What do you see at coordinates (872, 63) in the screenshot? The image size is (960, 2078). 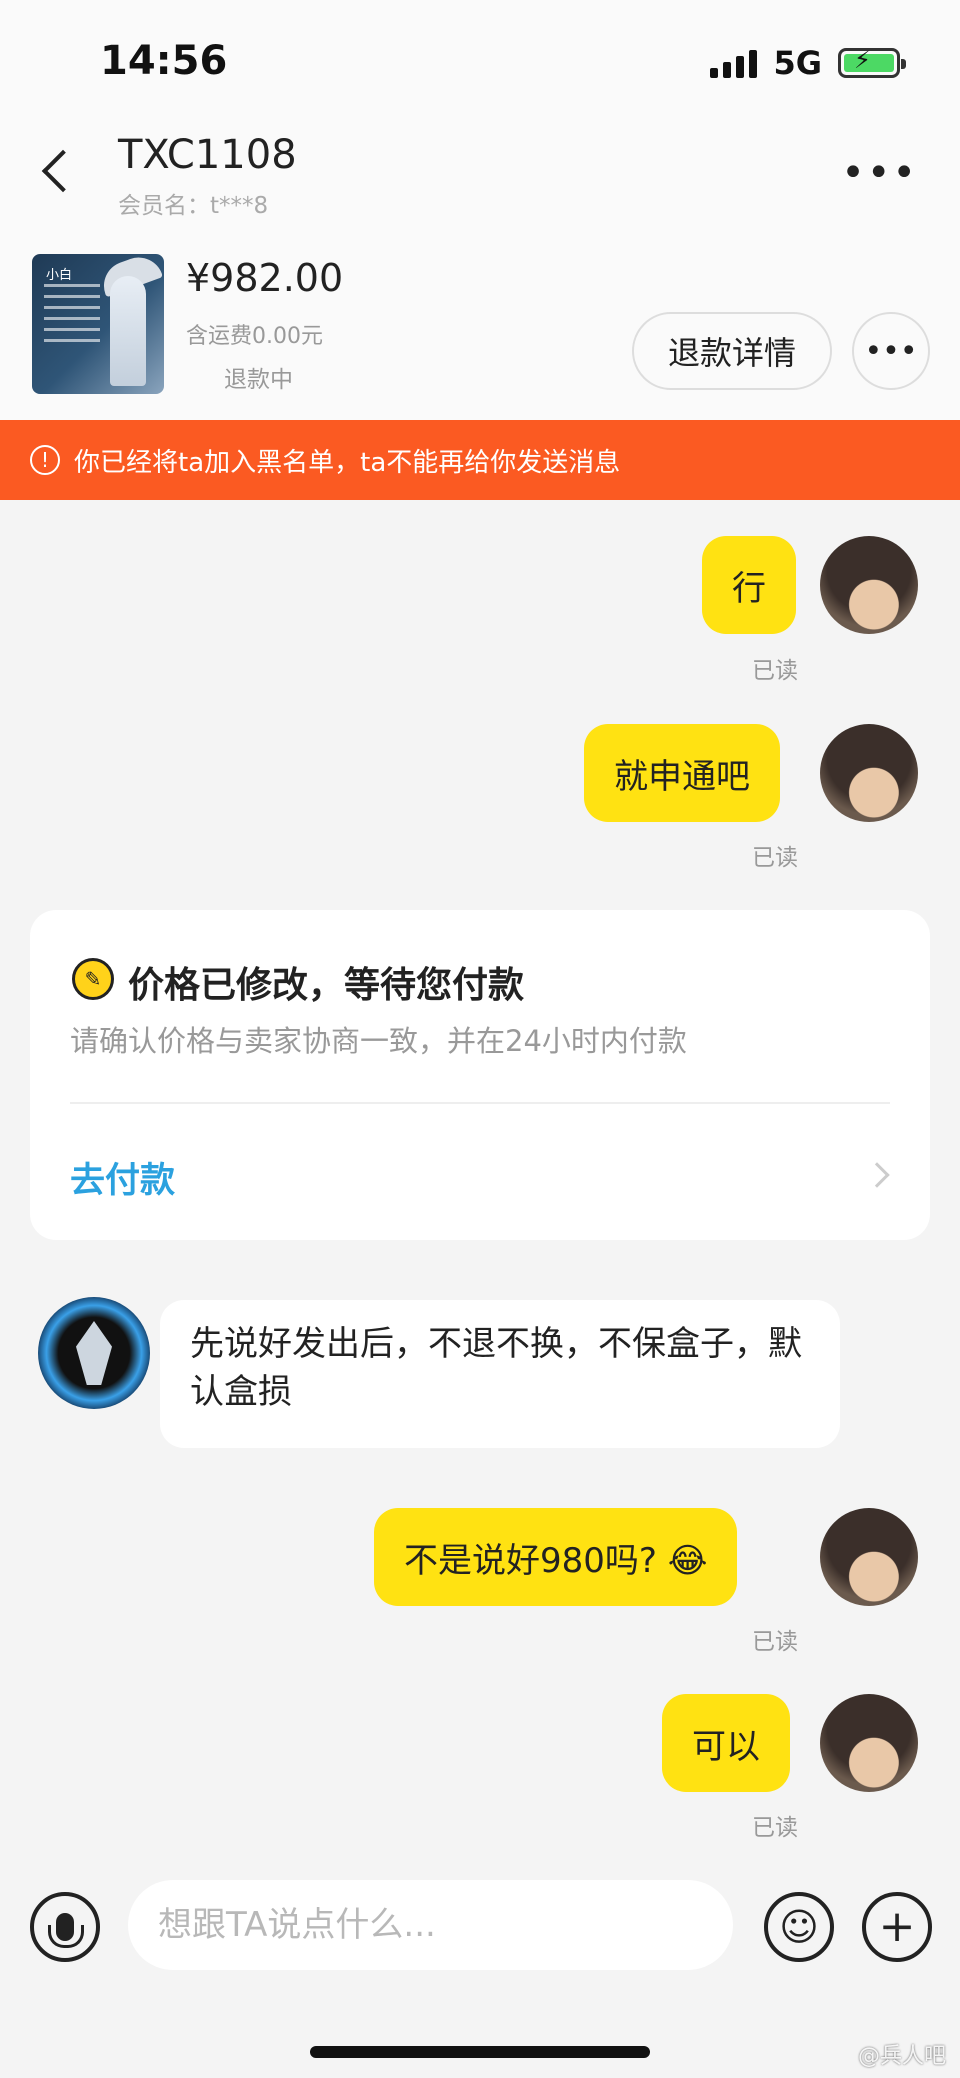 I see `battery-charging-icon: ⚡` at bounding box center [872, 63].